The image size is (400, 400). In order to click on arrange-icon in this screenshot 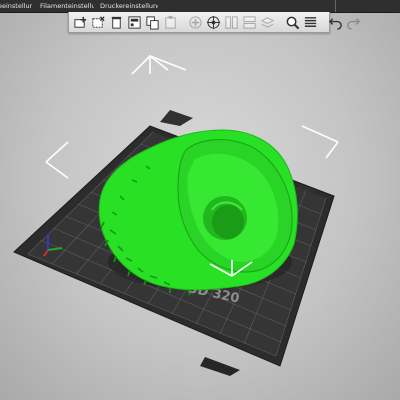, I will do `click(134, 22)`.